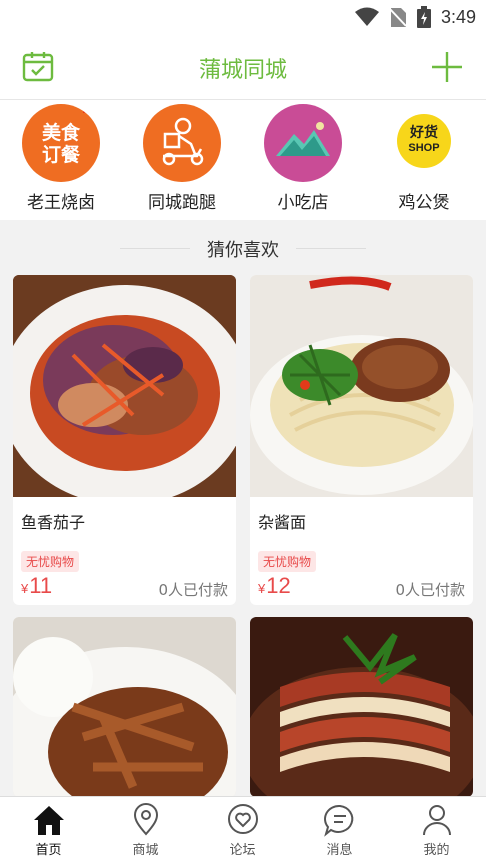  Describe the element at coordinates (53, 522) in the screenshot. I see `product-name: 鱼香茄子` at that location.